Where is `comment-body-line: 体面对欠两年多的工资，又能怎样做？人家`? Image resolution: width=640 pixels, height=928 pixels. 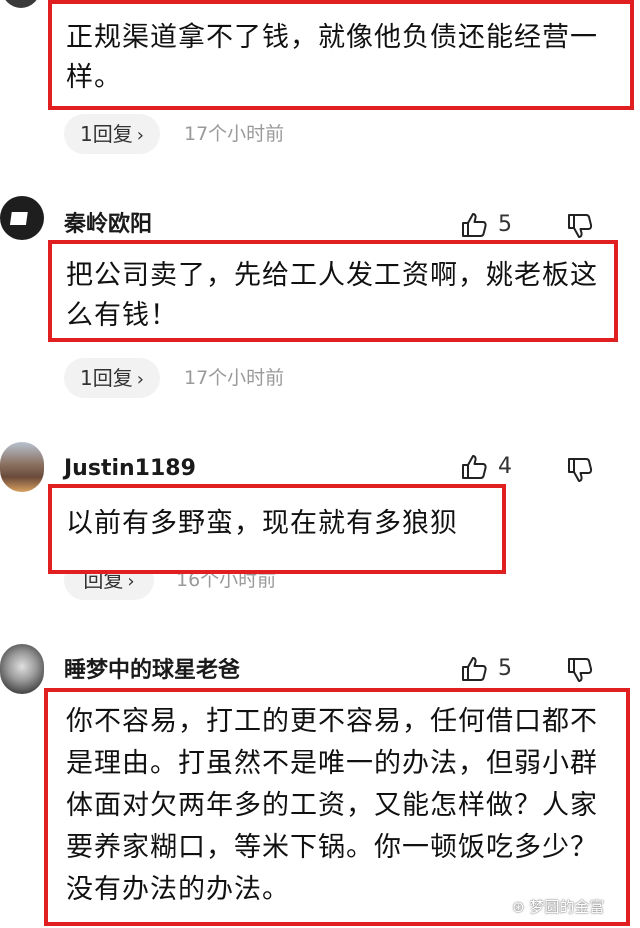
comment-body-line: 体面对欠两年多的工资，又能怎样做？人家 is located at coordinates (332, 805).